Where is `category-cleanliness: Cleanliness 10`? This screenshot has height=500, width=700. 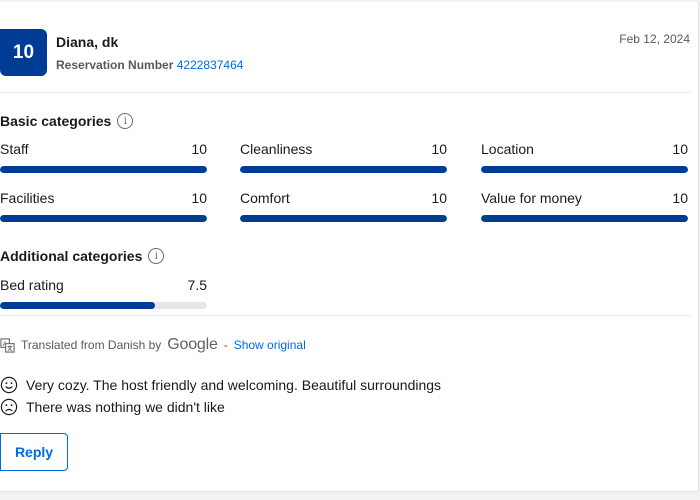
category-cleanliness: Cleanliness 10 is located at coordinates (343, 157).